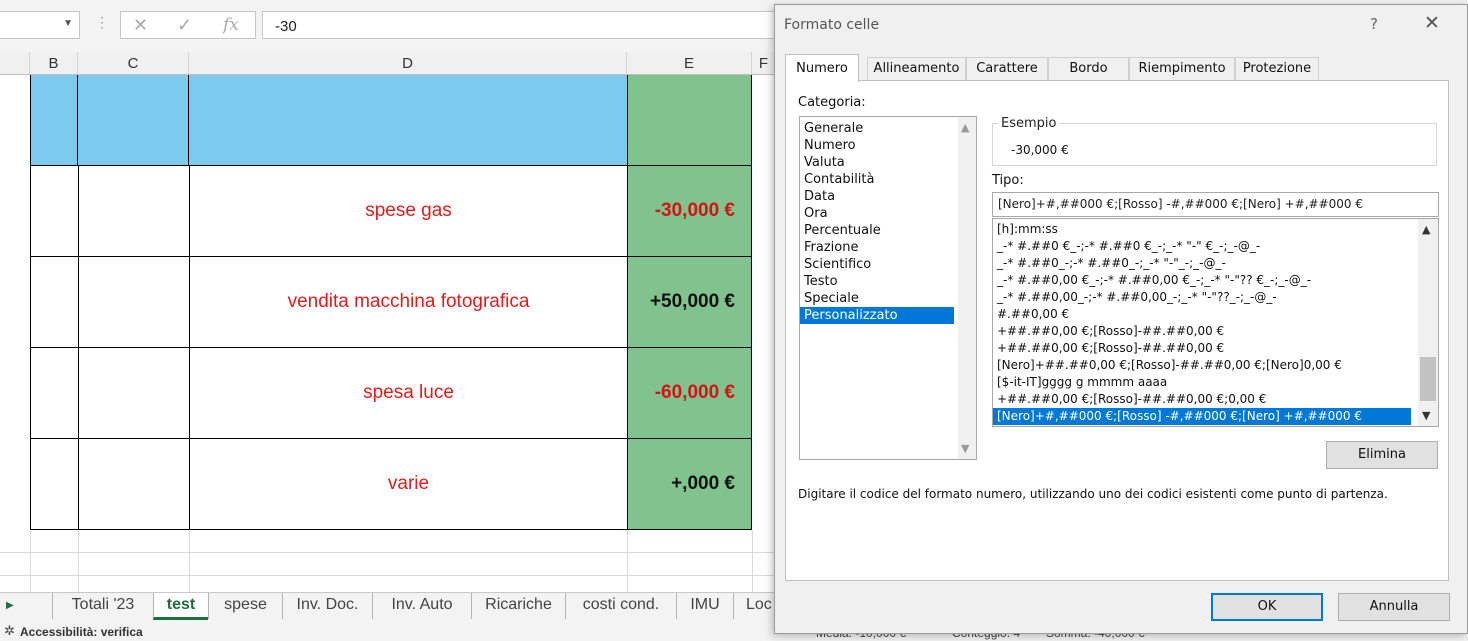  Describe the element at coordinates (689, 302) in the screenshot. I see `amount-cell: +50,000 €` at that location.